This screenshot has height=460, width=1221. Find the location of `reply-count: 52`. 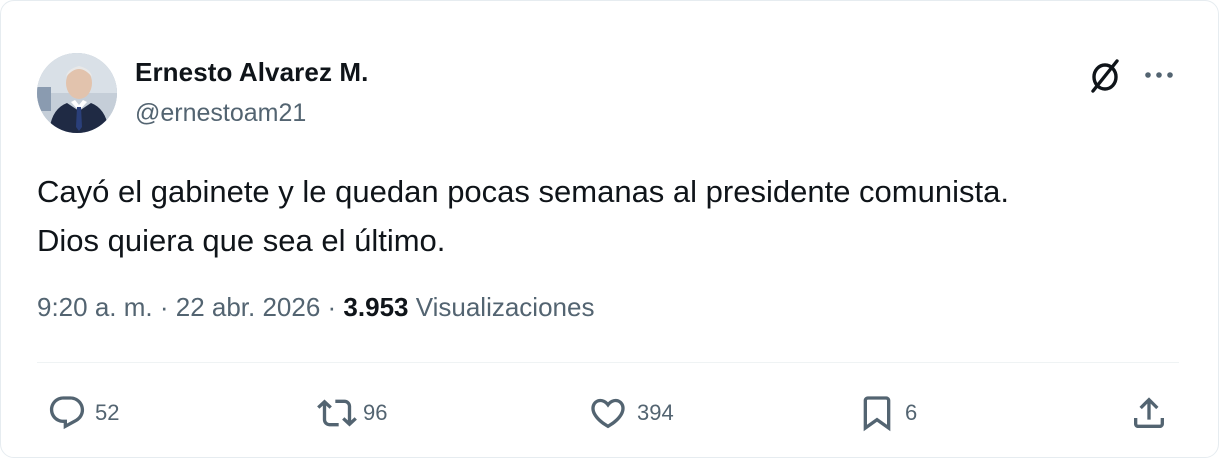

reply-count: 52 is located at coordinates (107, 412).